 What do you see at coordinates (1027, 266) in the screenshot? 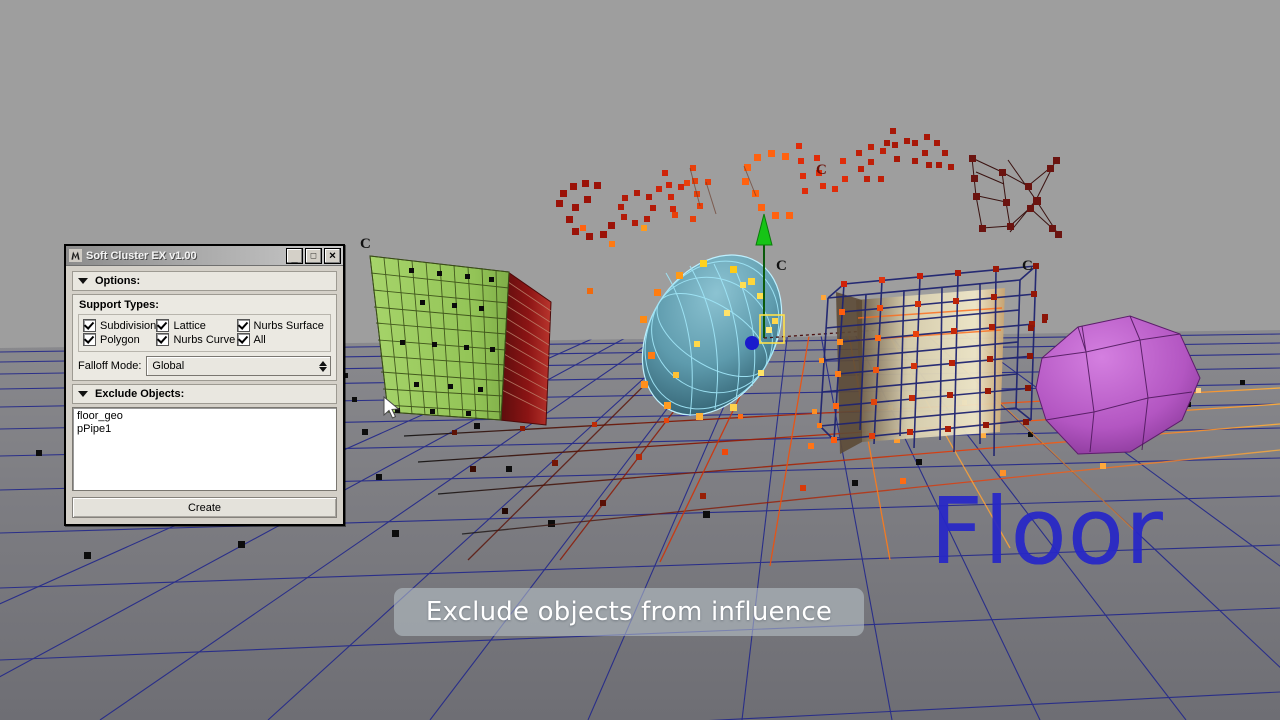
I see `cluster-label-lattice: C` at bounding box center [1027, 266].